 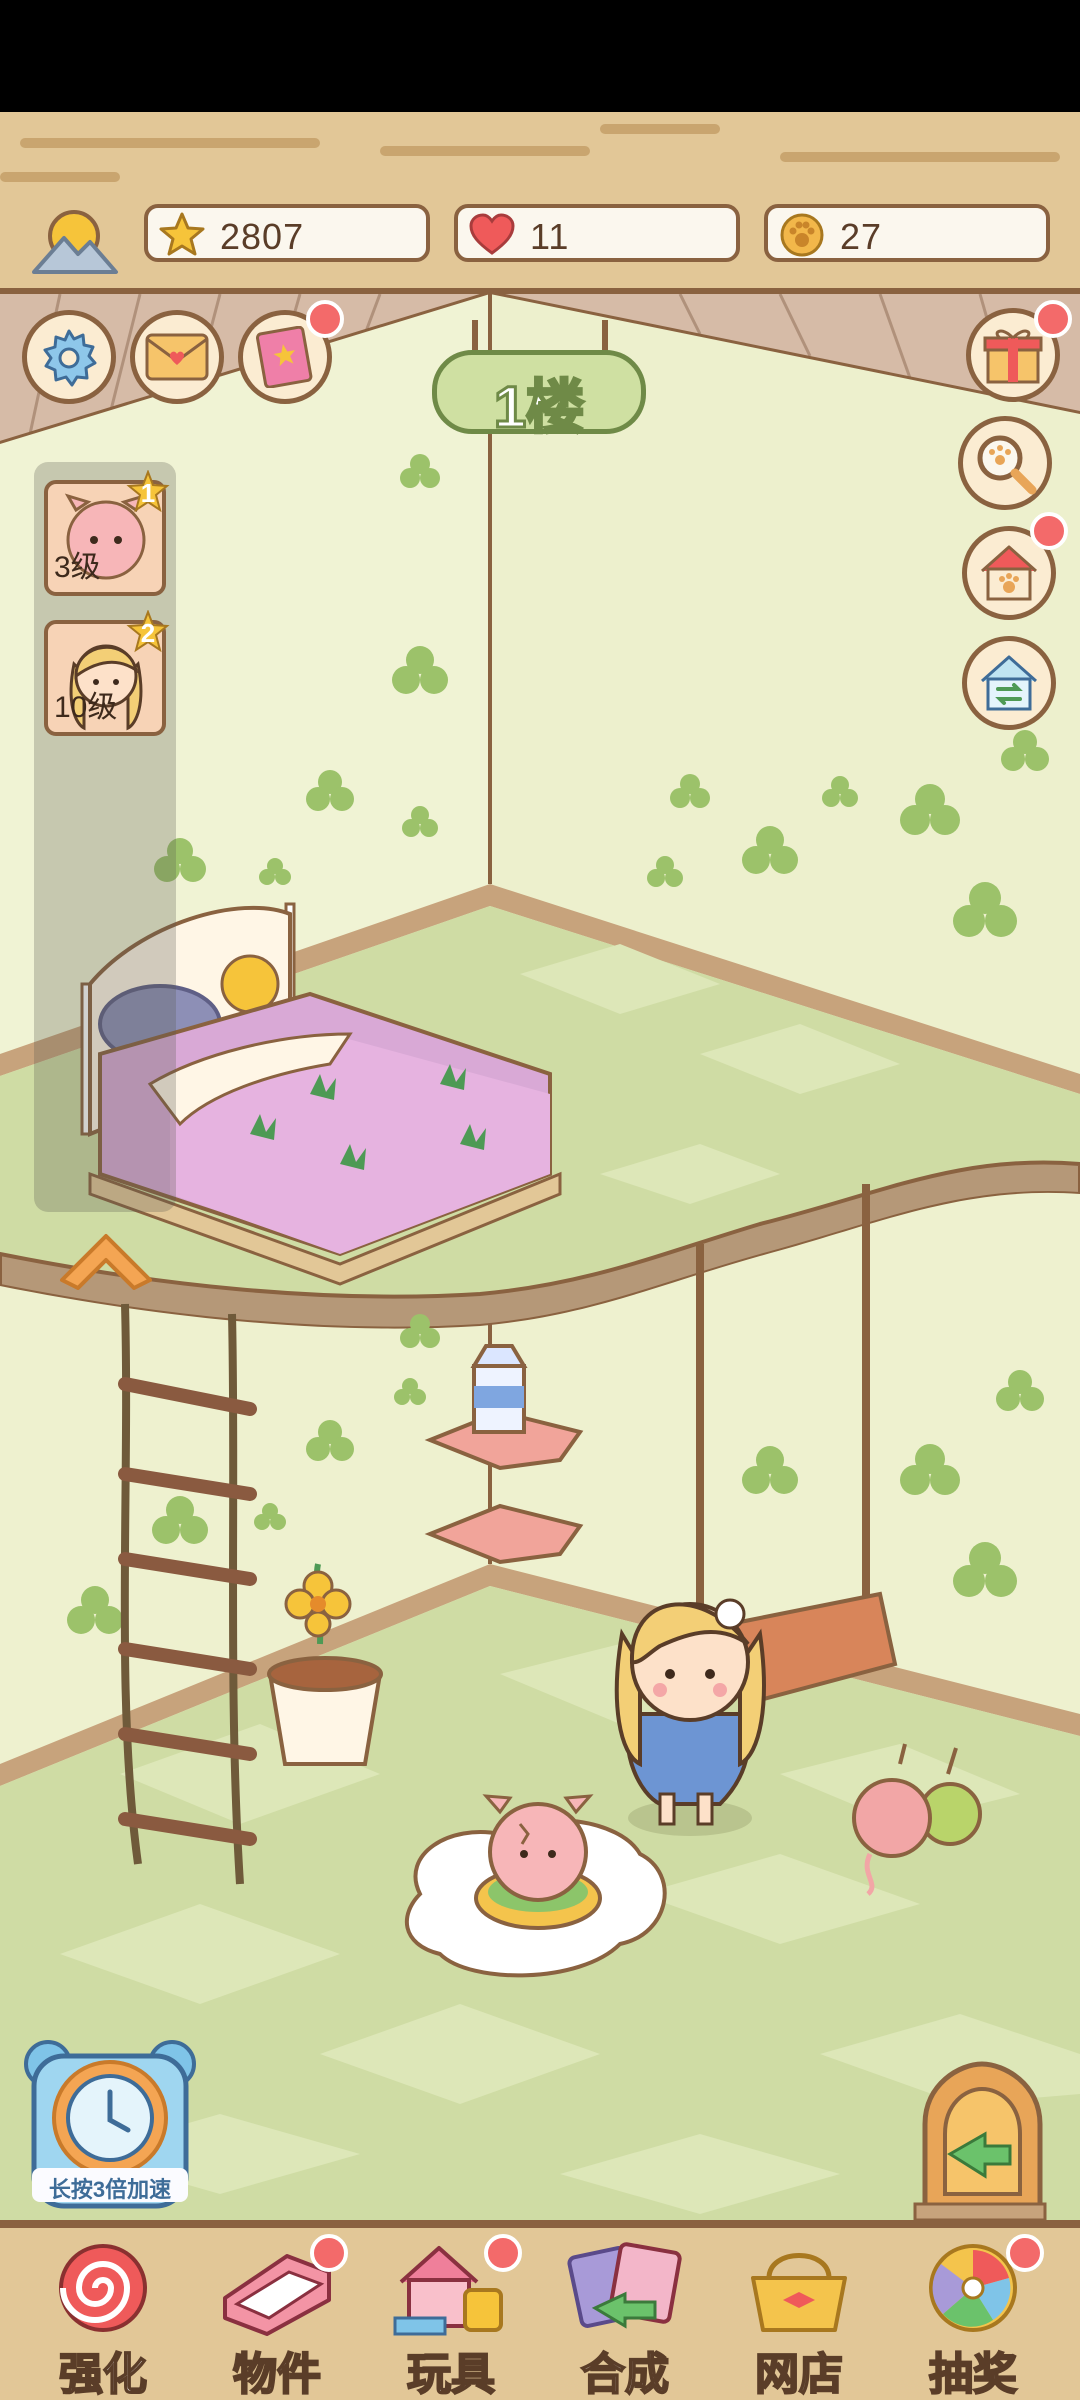 What do you see at coordinates (1009, 573) in the screenshot?
I see `pet-house-icon` at bounding box center [1009, 573].